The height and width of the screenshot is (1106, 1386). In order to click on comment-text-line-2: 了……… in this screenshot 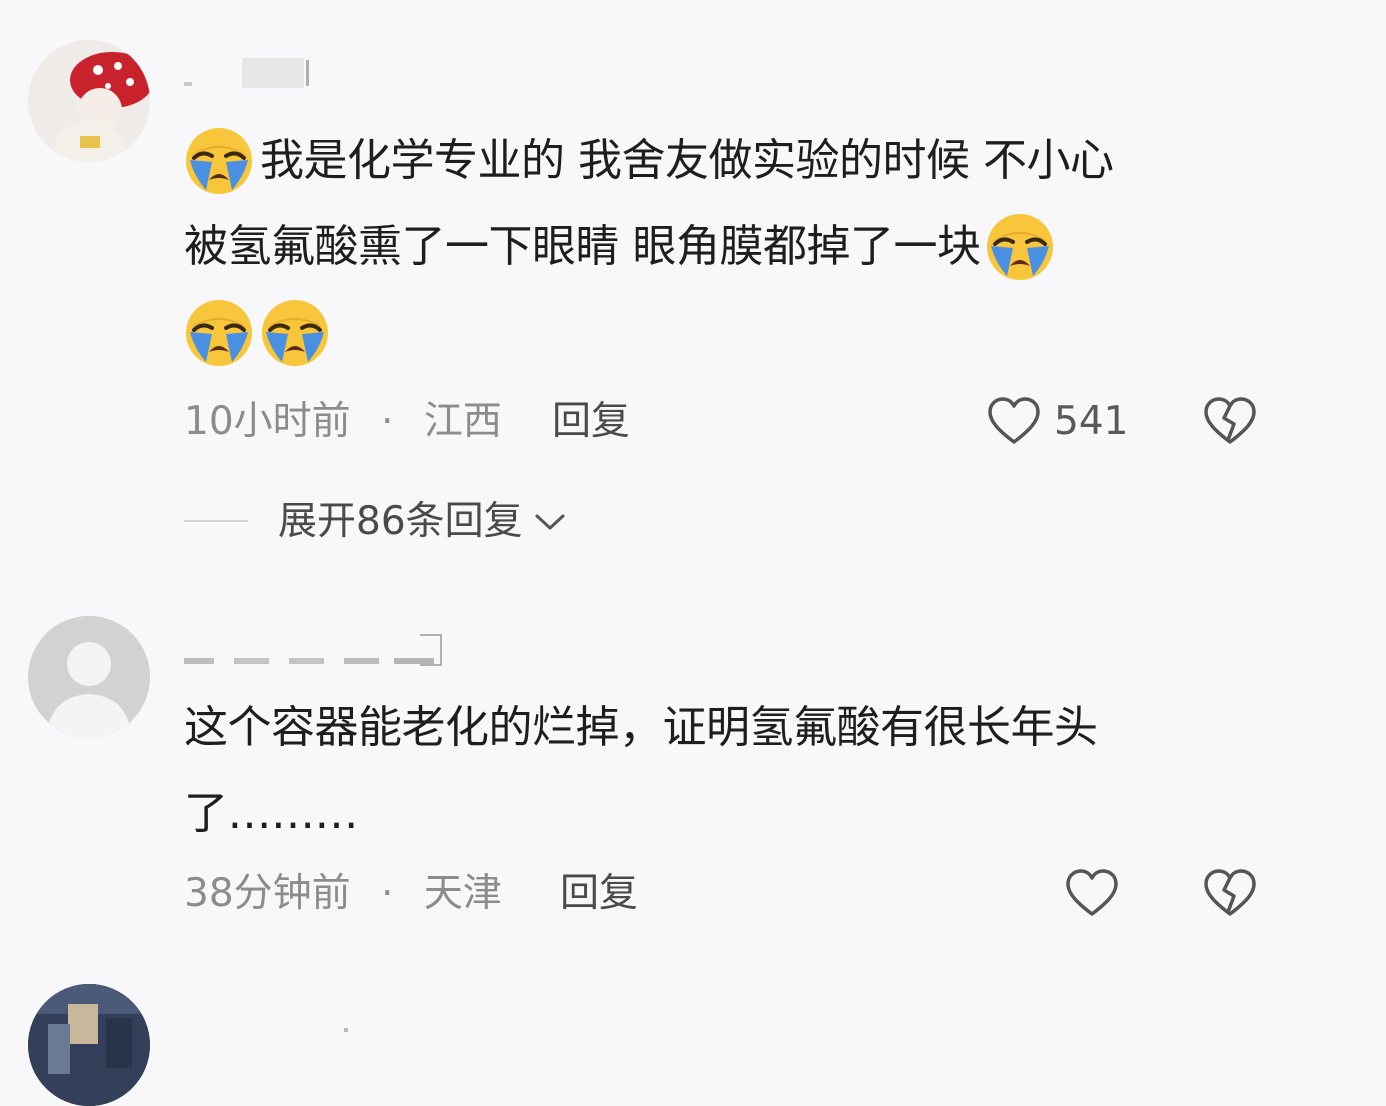, I will do `click(271, 813)`.